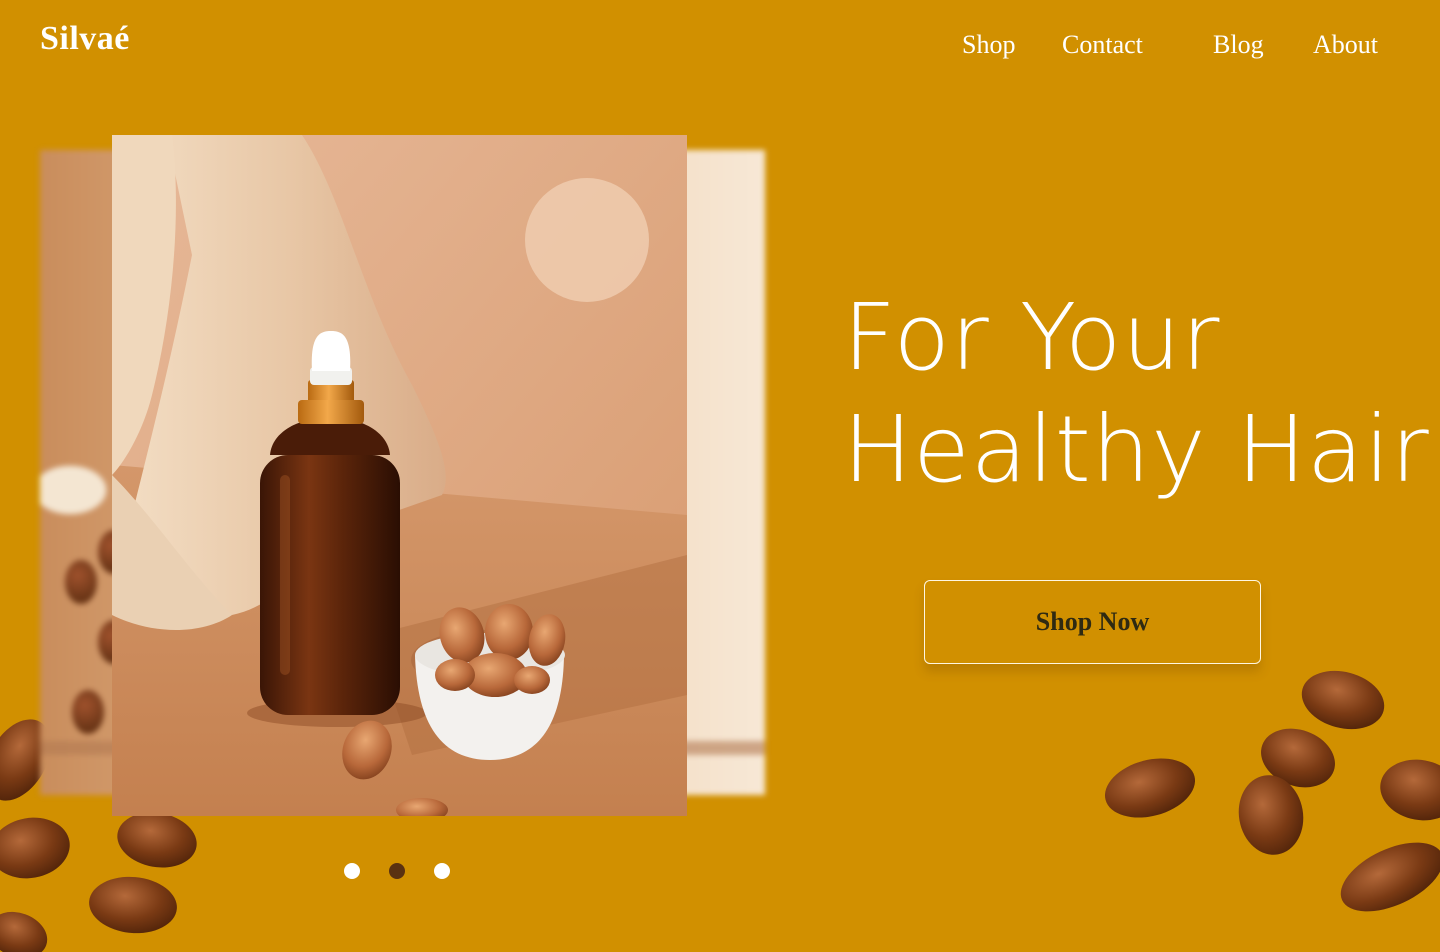 The width and height of the screenshot is (1440, 952). I want to click on carousel-dot-2-active, so click(397, 871).